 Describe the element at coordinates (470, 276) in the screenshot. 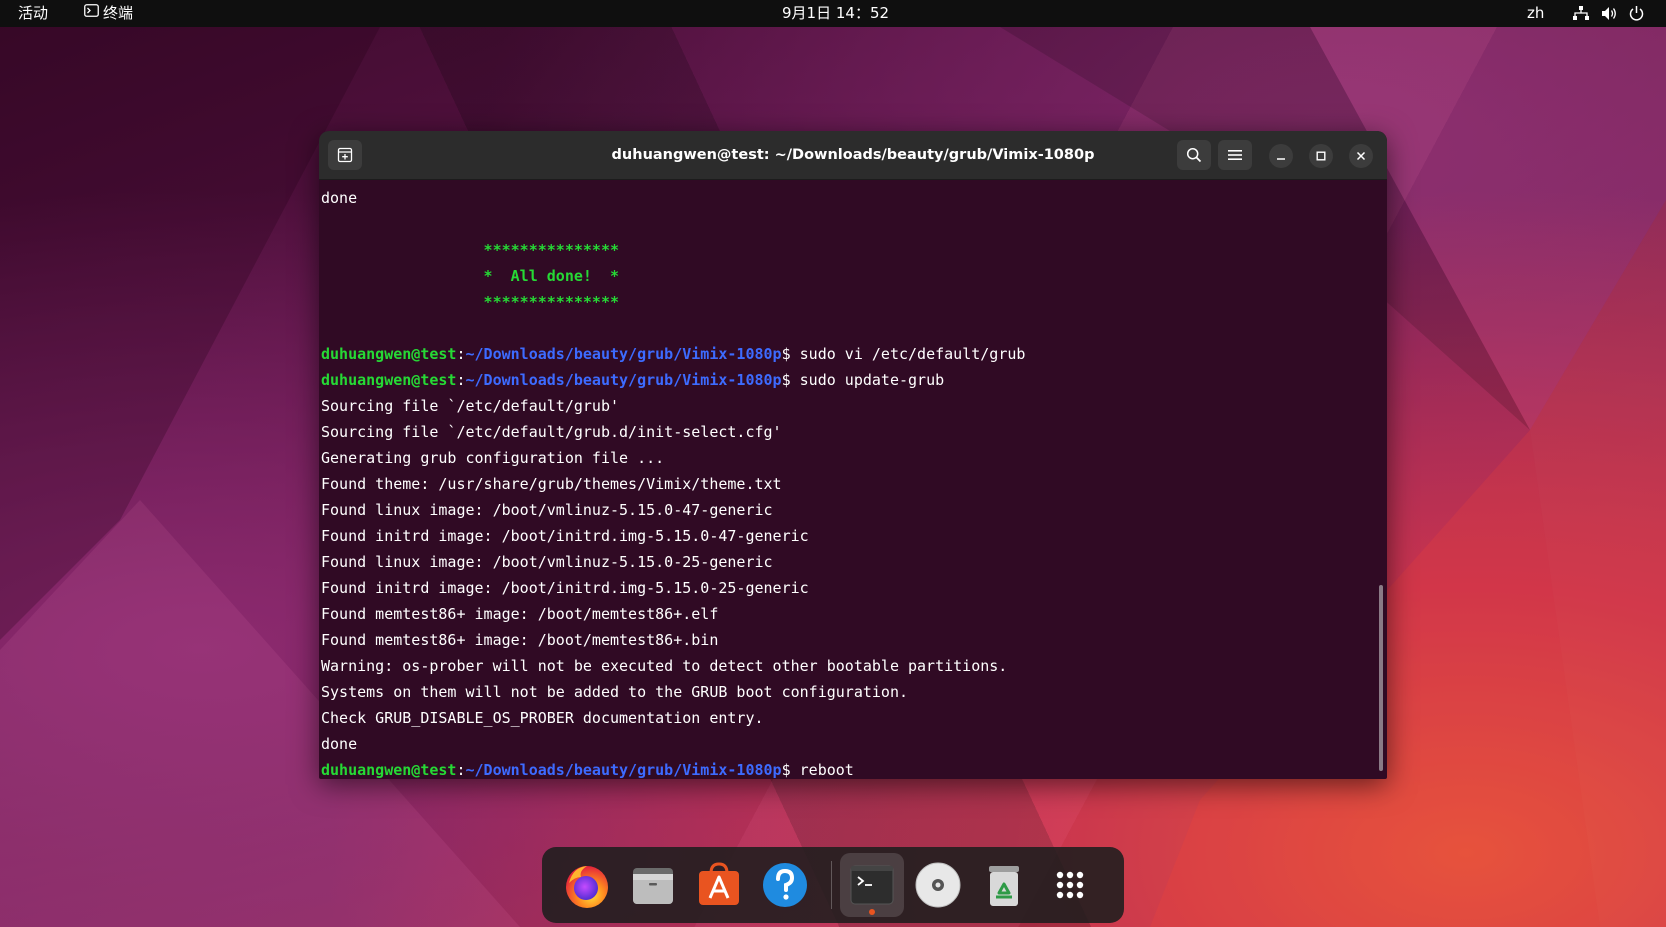

I see `banner-line: * All done! *` at that location.